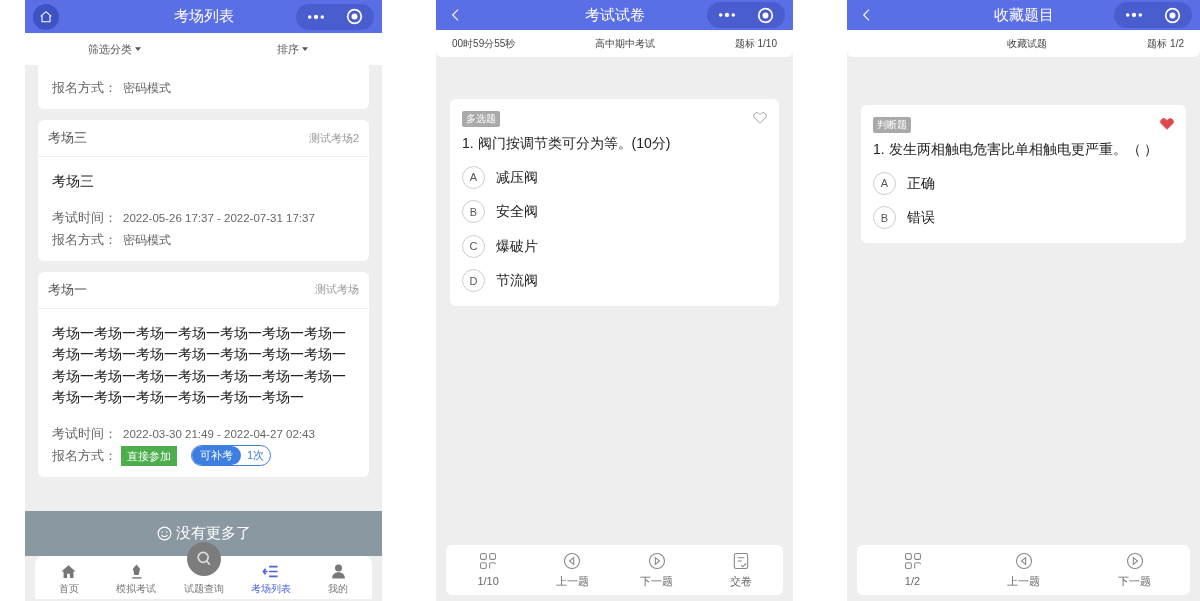  What do you see at coordinates (114, 49) in the screenshot?
I see `filter-dropdown: 筛选分类` at bounding box center [114, 49].